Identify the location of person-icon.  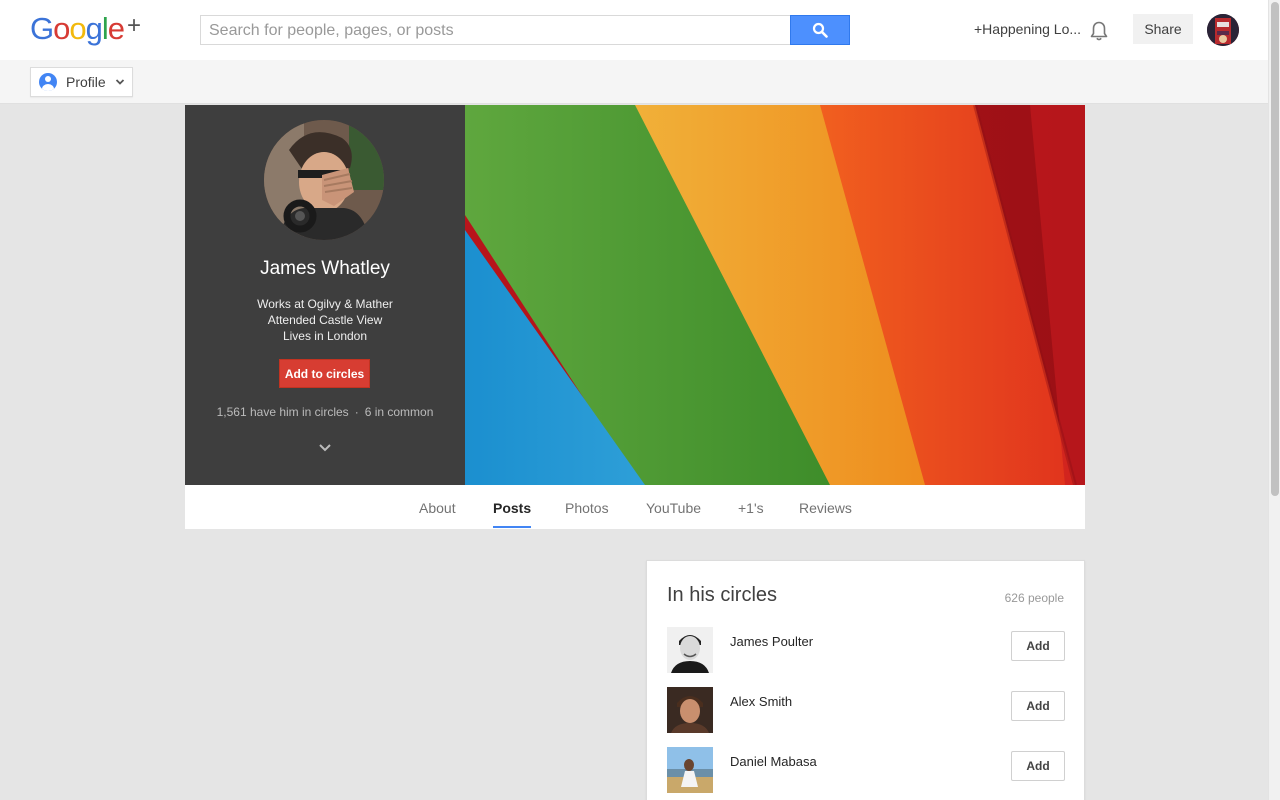
(48, 82).